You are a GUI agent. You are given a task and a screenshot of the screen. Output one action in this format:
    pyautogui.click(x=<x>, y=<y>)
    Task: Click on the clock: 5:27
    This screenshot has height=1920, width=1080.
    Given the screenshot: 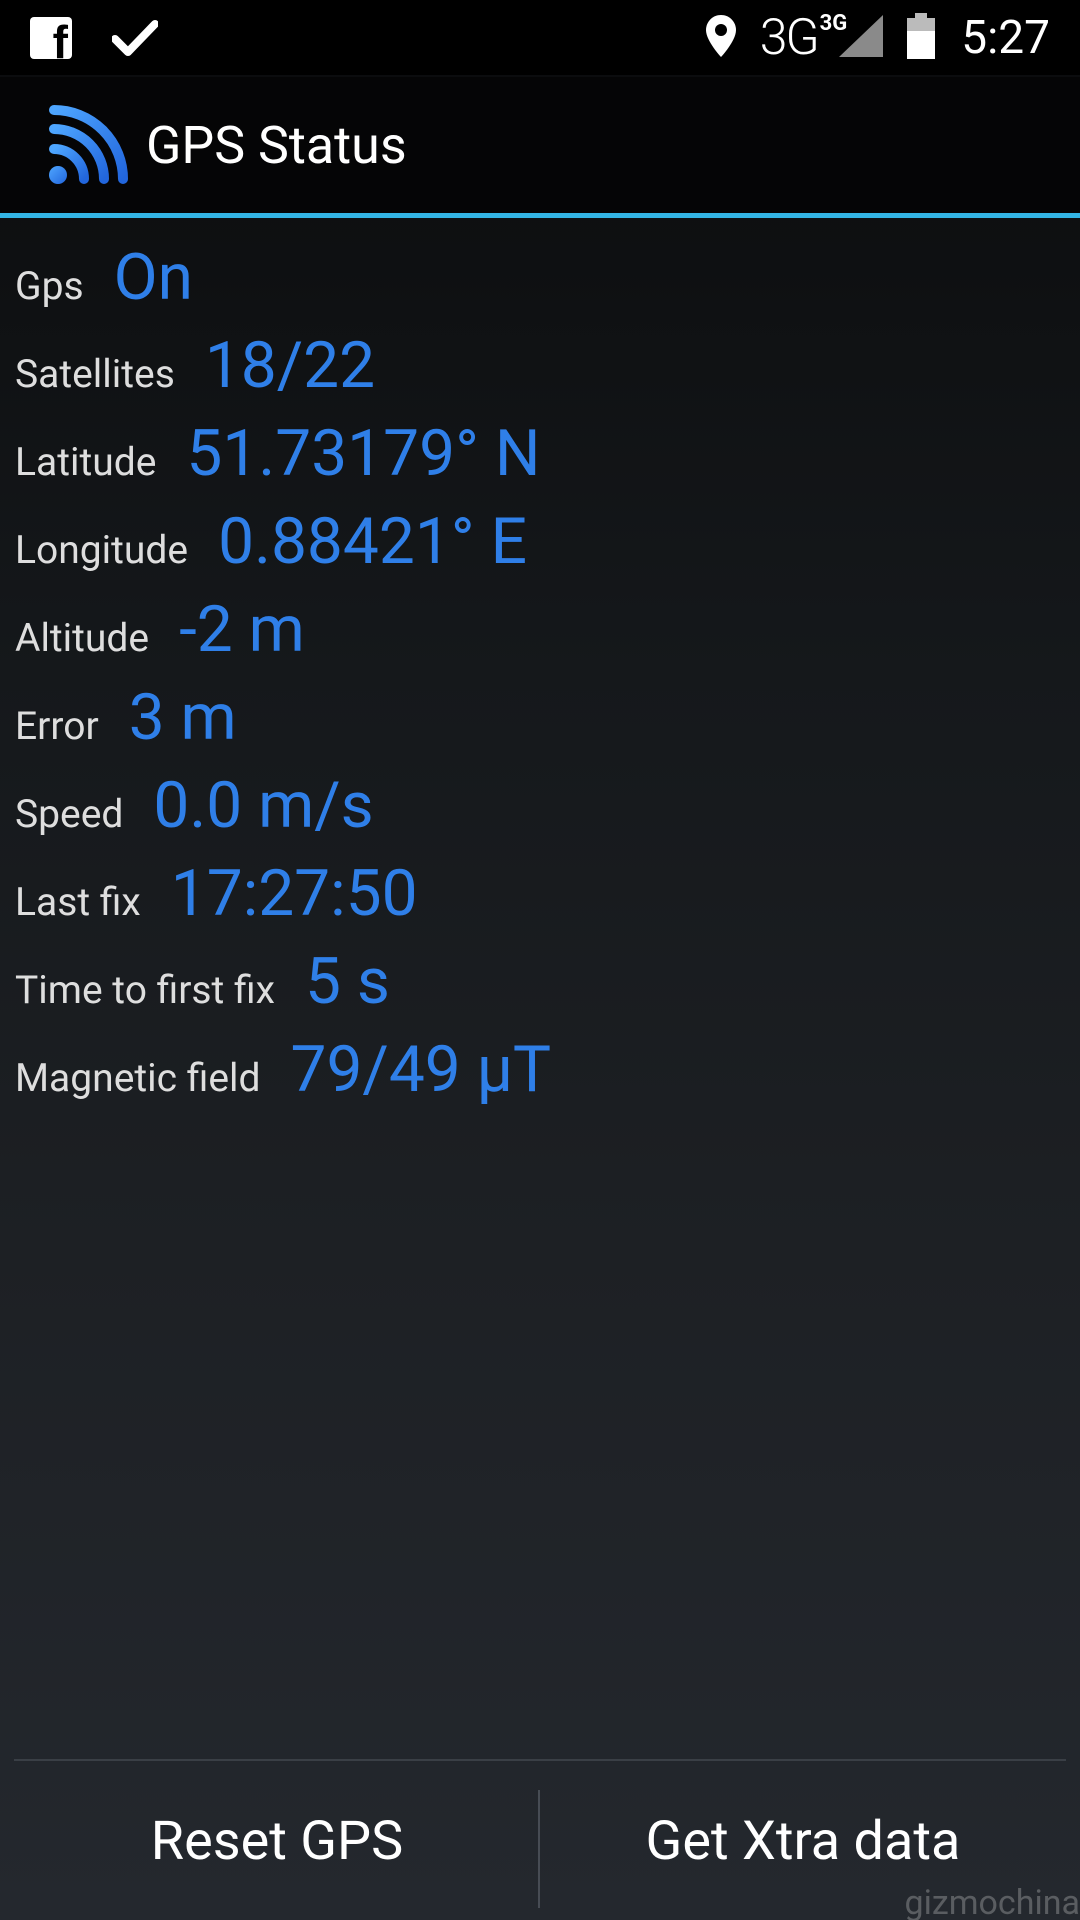 What is the action you would take?
    pyautogui.click(x=1005, y=37)
    